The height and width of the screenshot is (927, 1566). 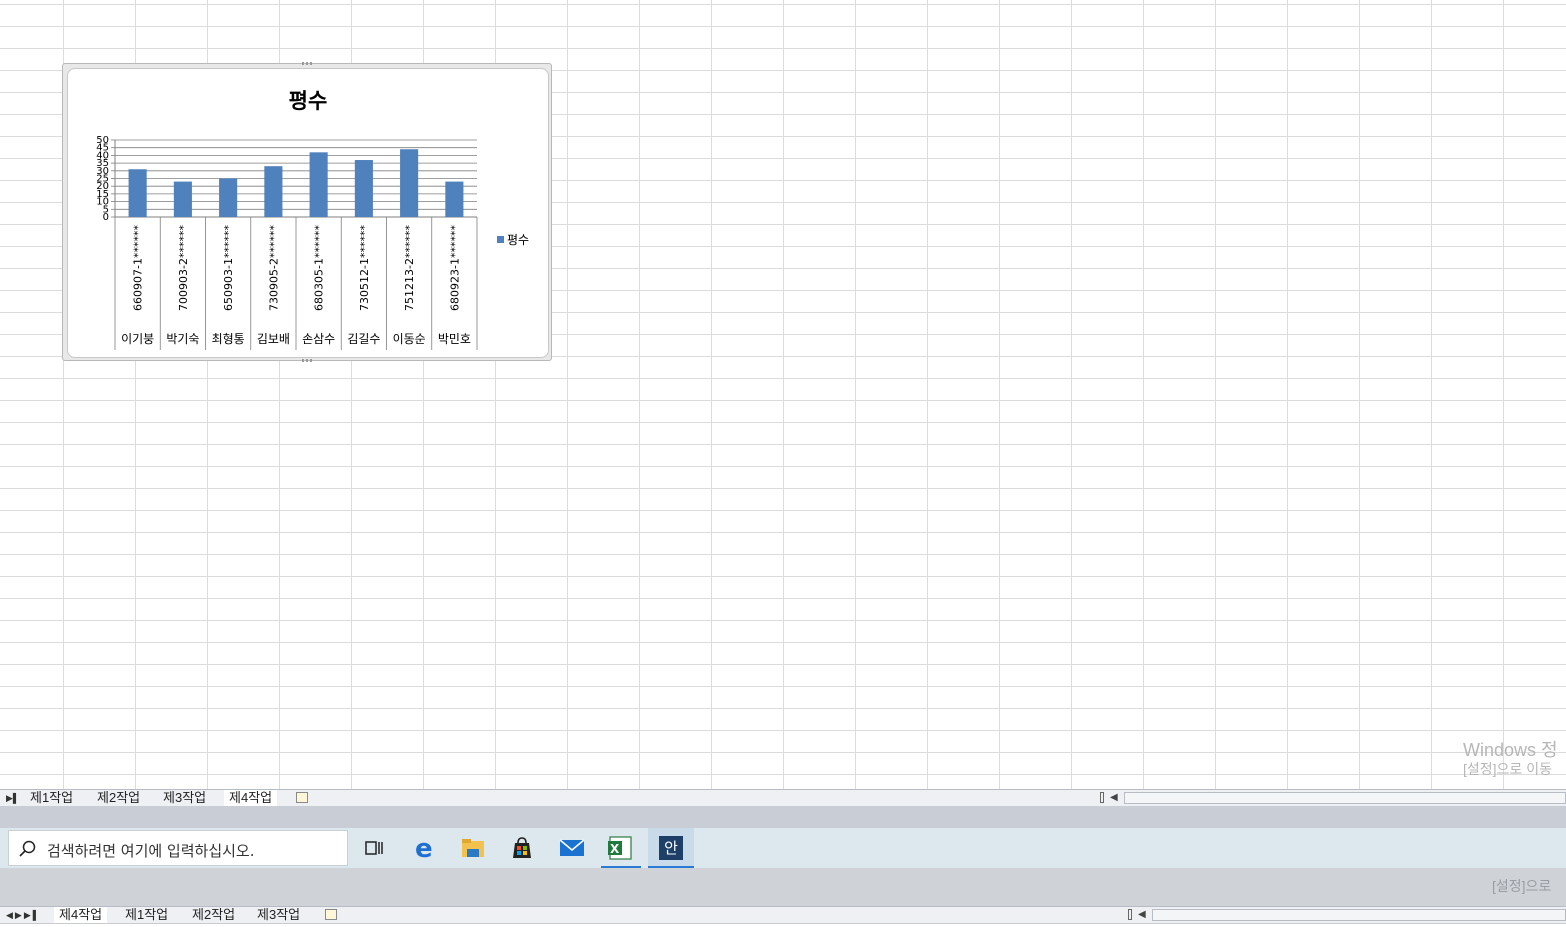 I want to click on bottom-sheet-tab-2: 제1작업, so click(x=146, y=915).